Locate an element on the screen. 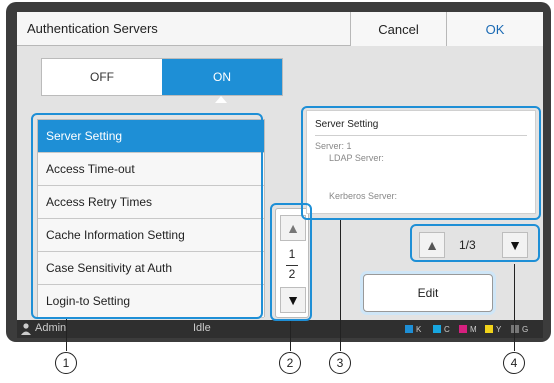 The height and width of the screenshot is (383, 554). user-icon is located at coordinates (26, 329).